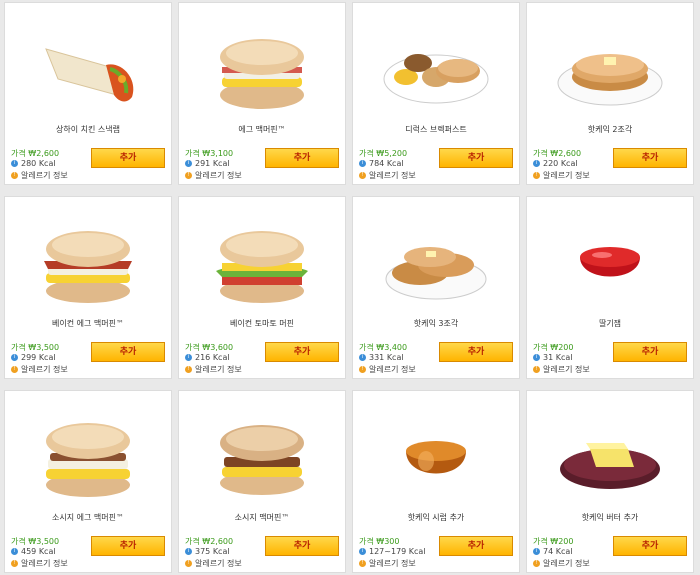 The height and width of the screenshot is (575, 700). I want to click on product-price: 가격 ₩5,200, so click(383, 153).